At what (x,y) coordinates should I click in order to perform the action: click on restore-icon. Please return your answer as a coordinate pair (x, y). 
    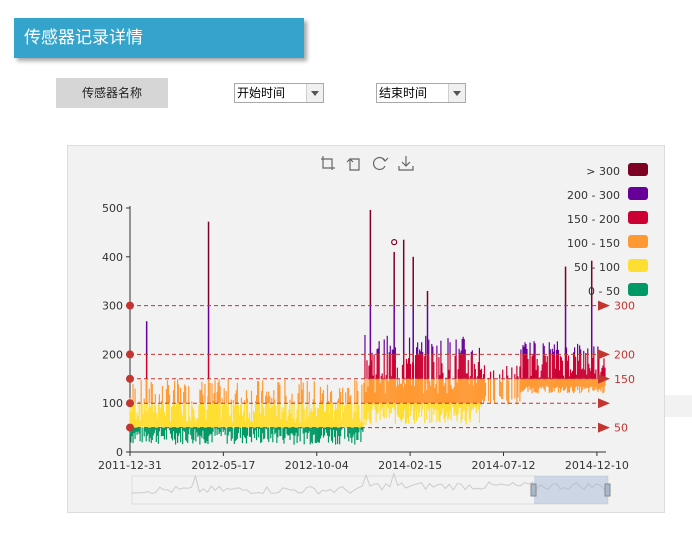
    Looking at the image, I should click on (380, 163).